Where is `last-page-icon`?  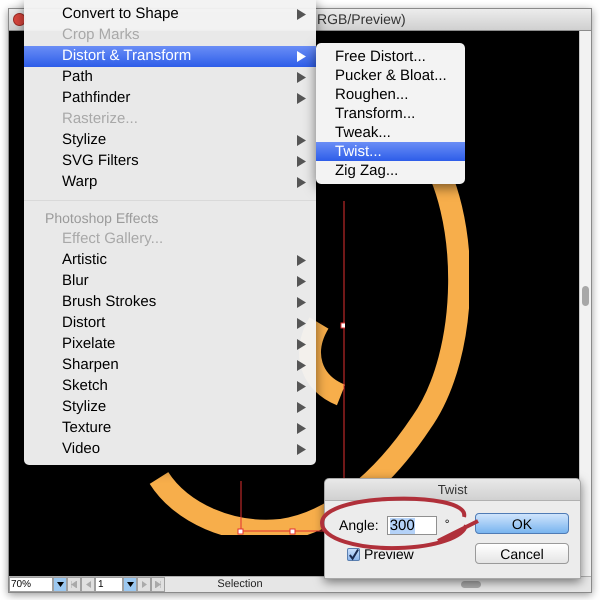 last-page-icon is located at coordinates (158, 584).